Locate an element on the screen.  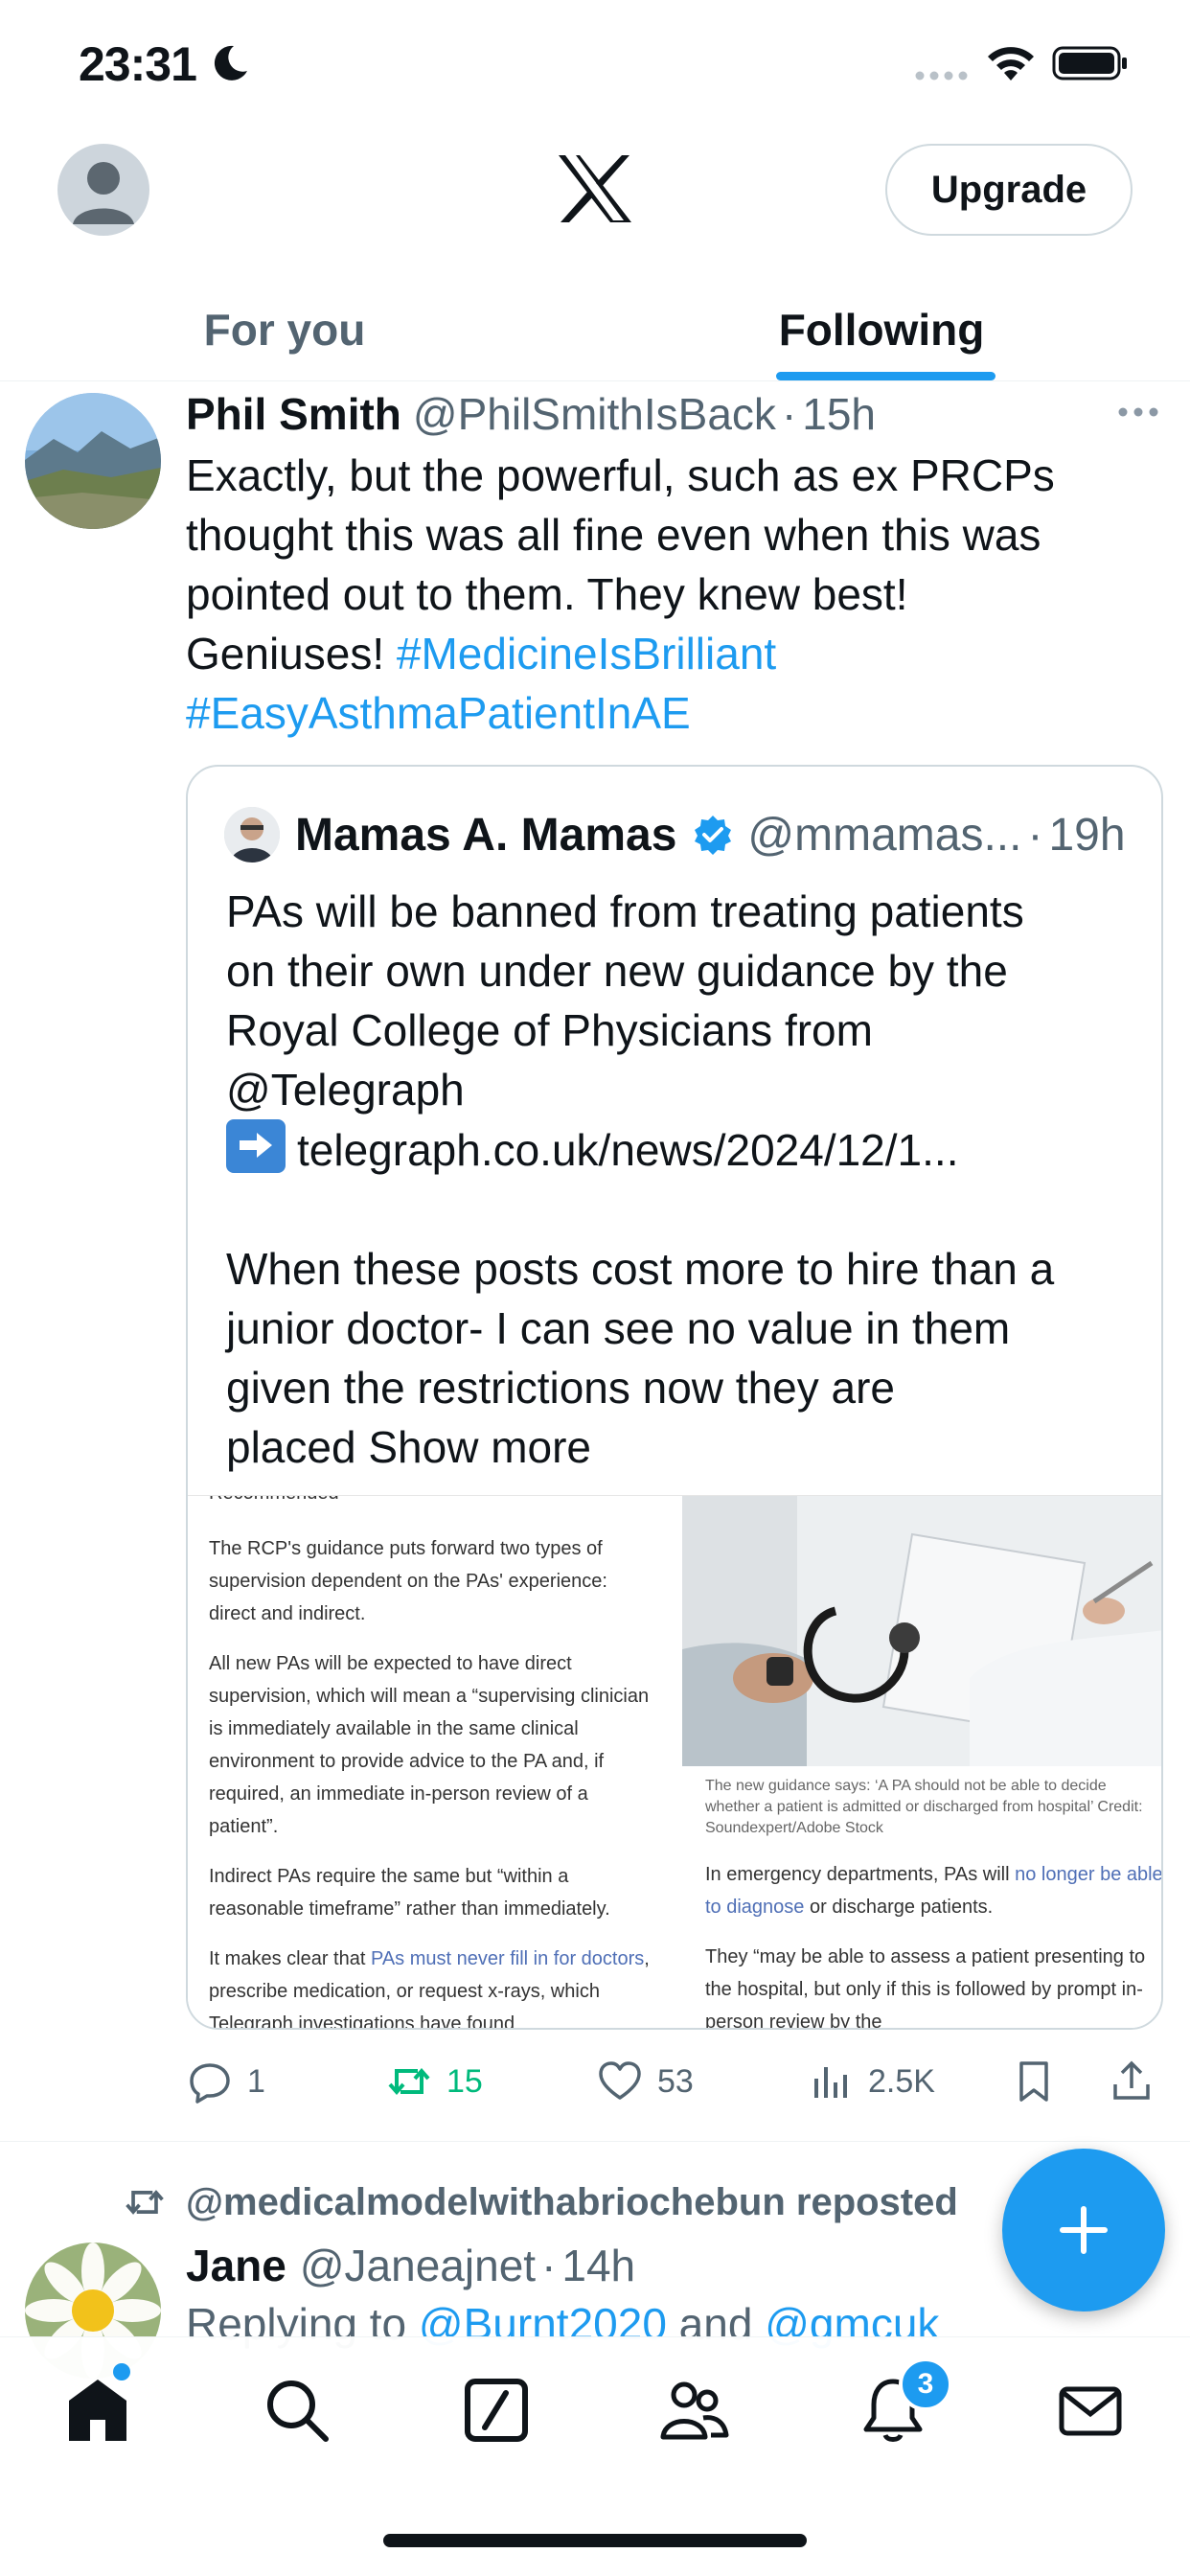
tweet-time: 15h is located at coordinates (839, 414).